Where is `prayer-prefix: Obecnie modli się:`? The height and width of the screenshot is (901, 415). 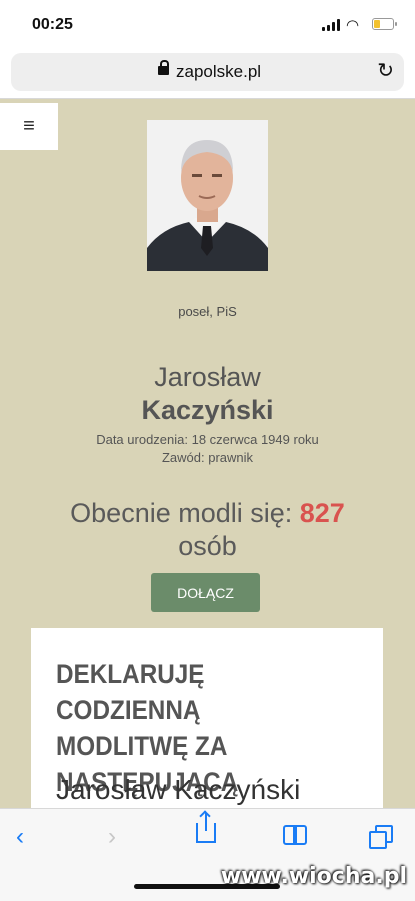
prayer-prefix: Obecnie modli się: is located at coordinates (185, 513).